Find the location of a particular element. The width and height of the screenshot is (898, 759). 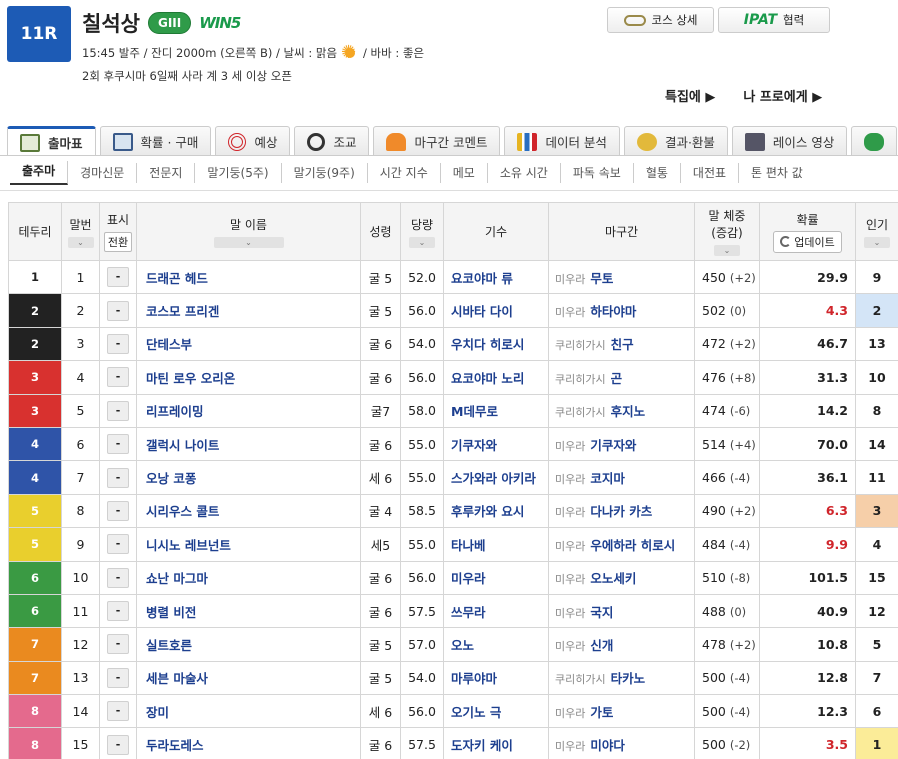

jockey-link: 요코야마 류 is located at coordinates (496, 277).